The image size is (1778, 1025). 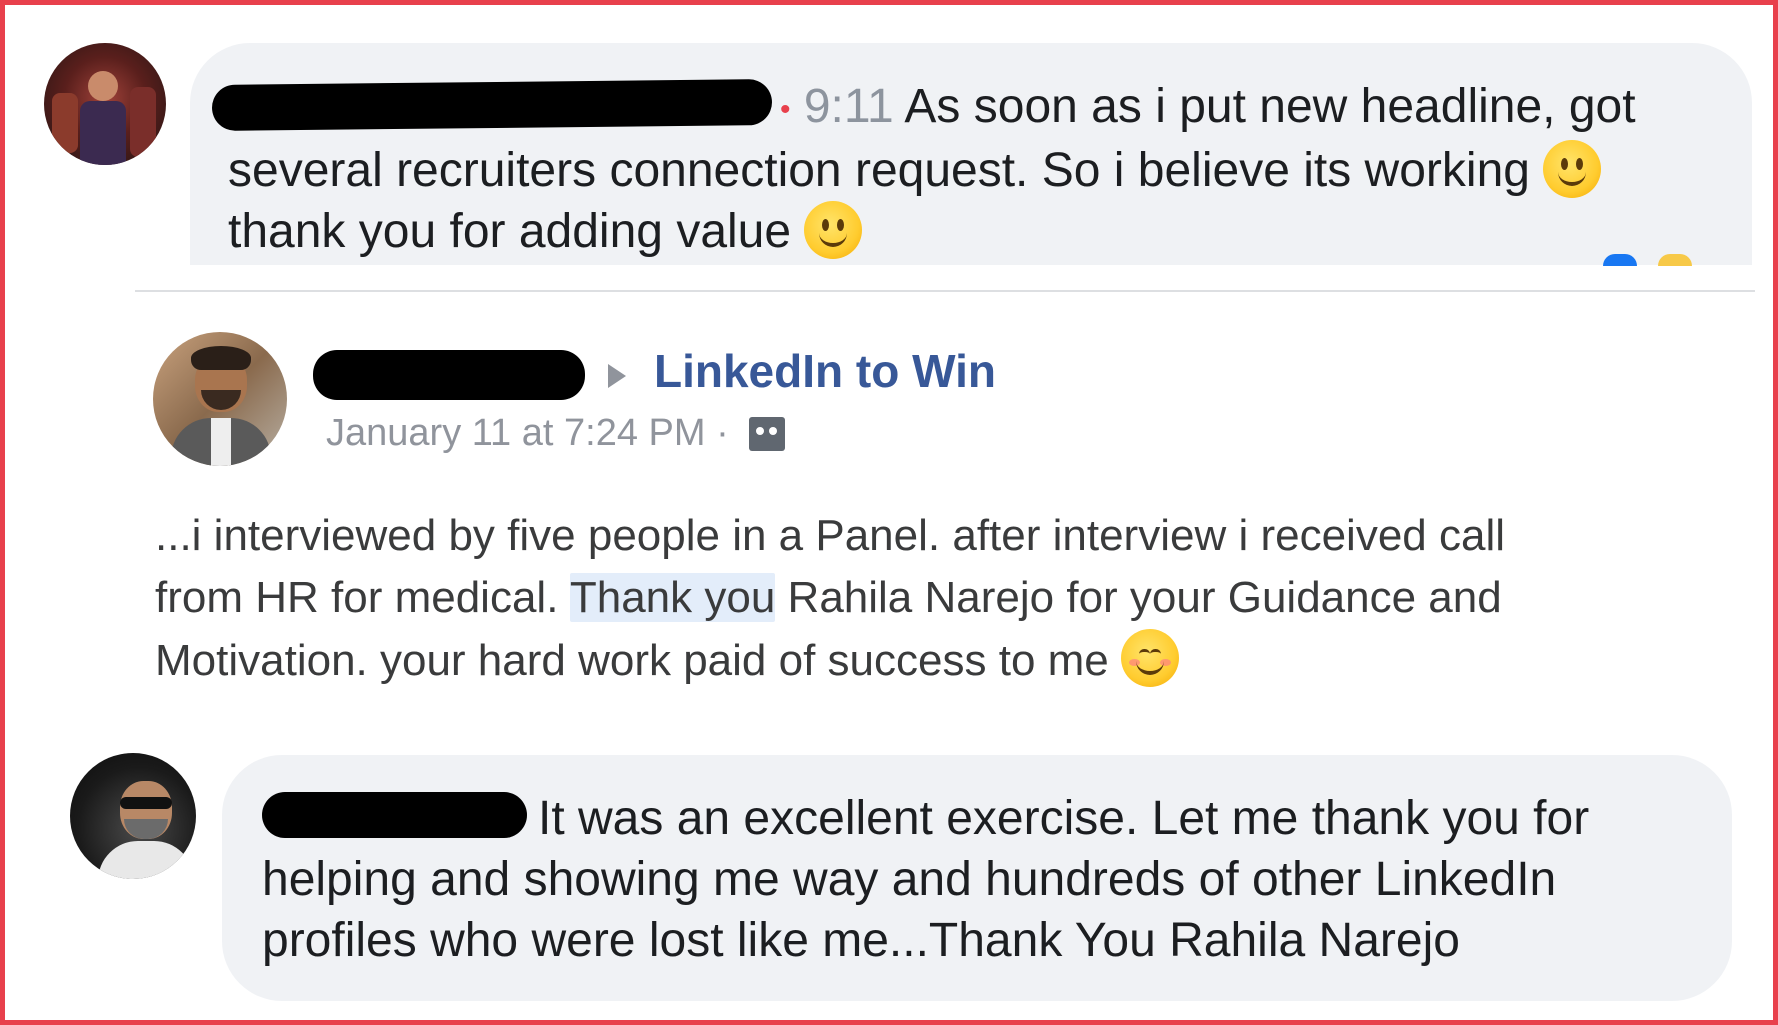 What do you see at coordinates (362, 597) in the screenshot?
I see `post-body-text: from HR for medical.` at bounding box center [362, 597].